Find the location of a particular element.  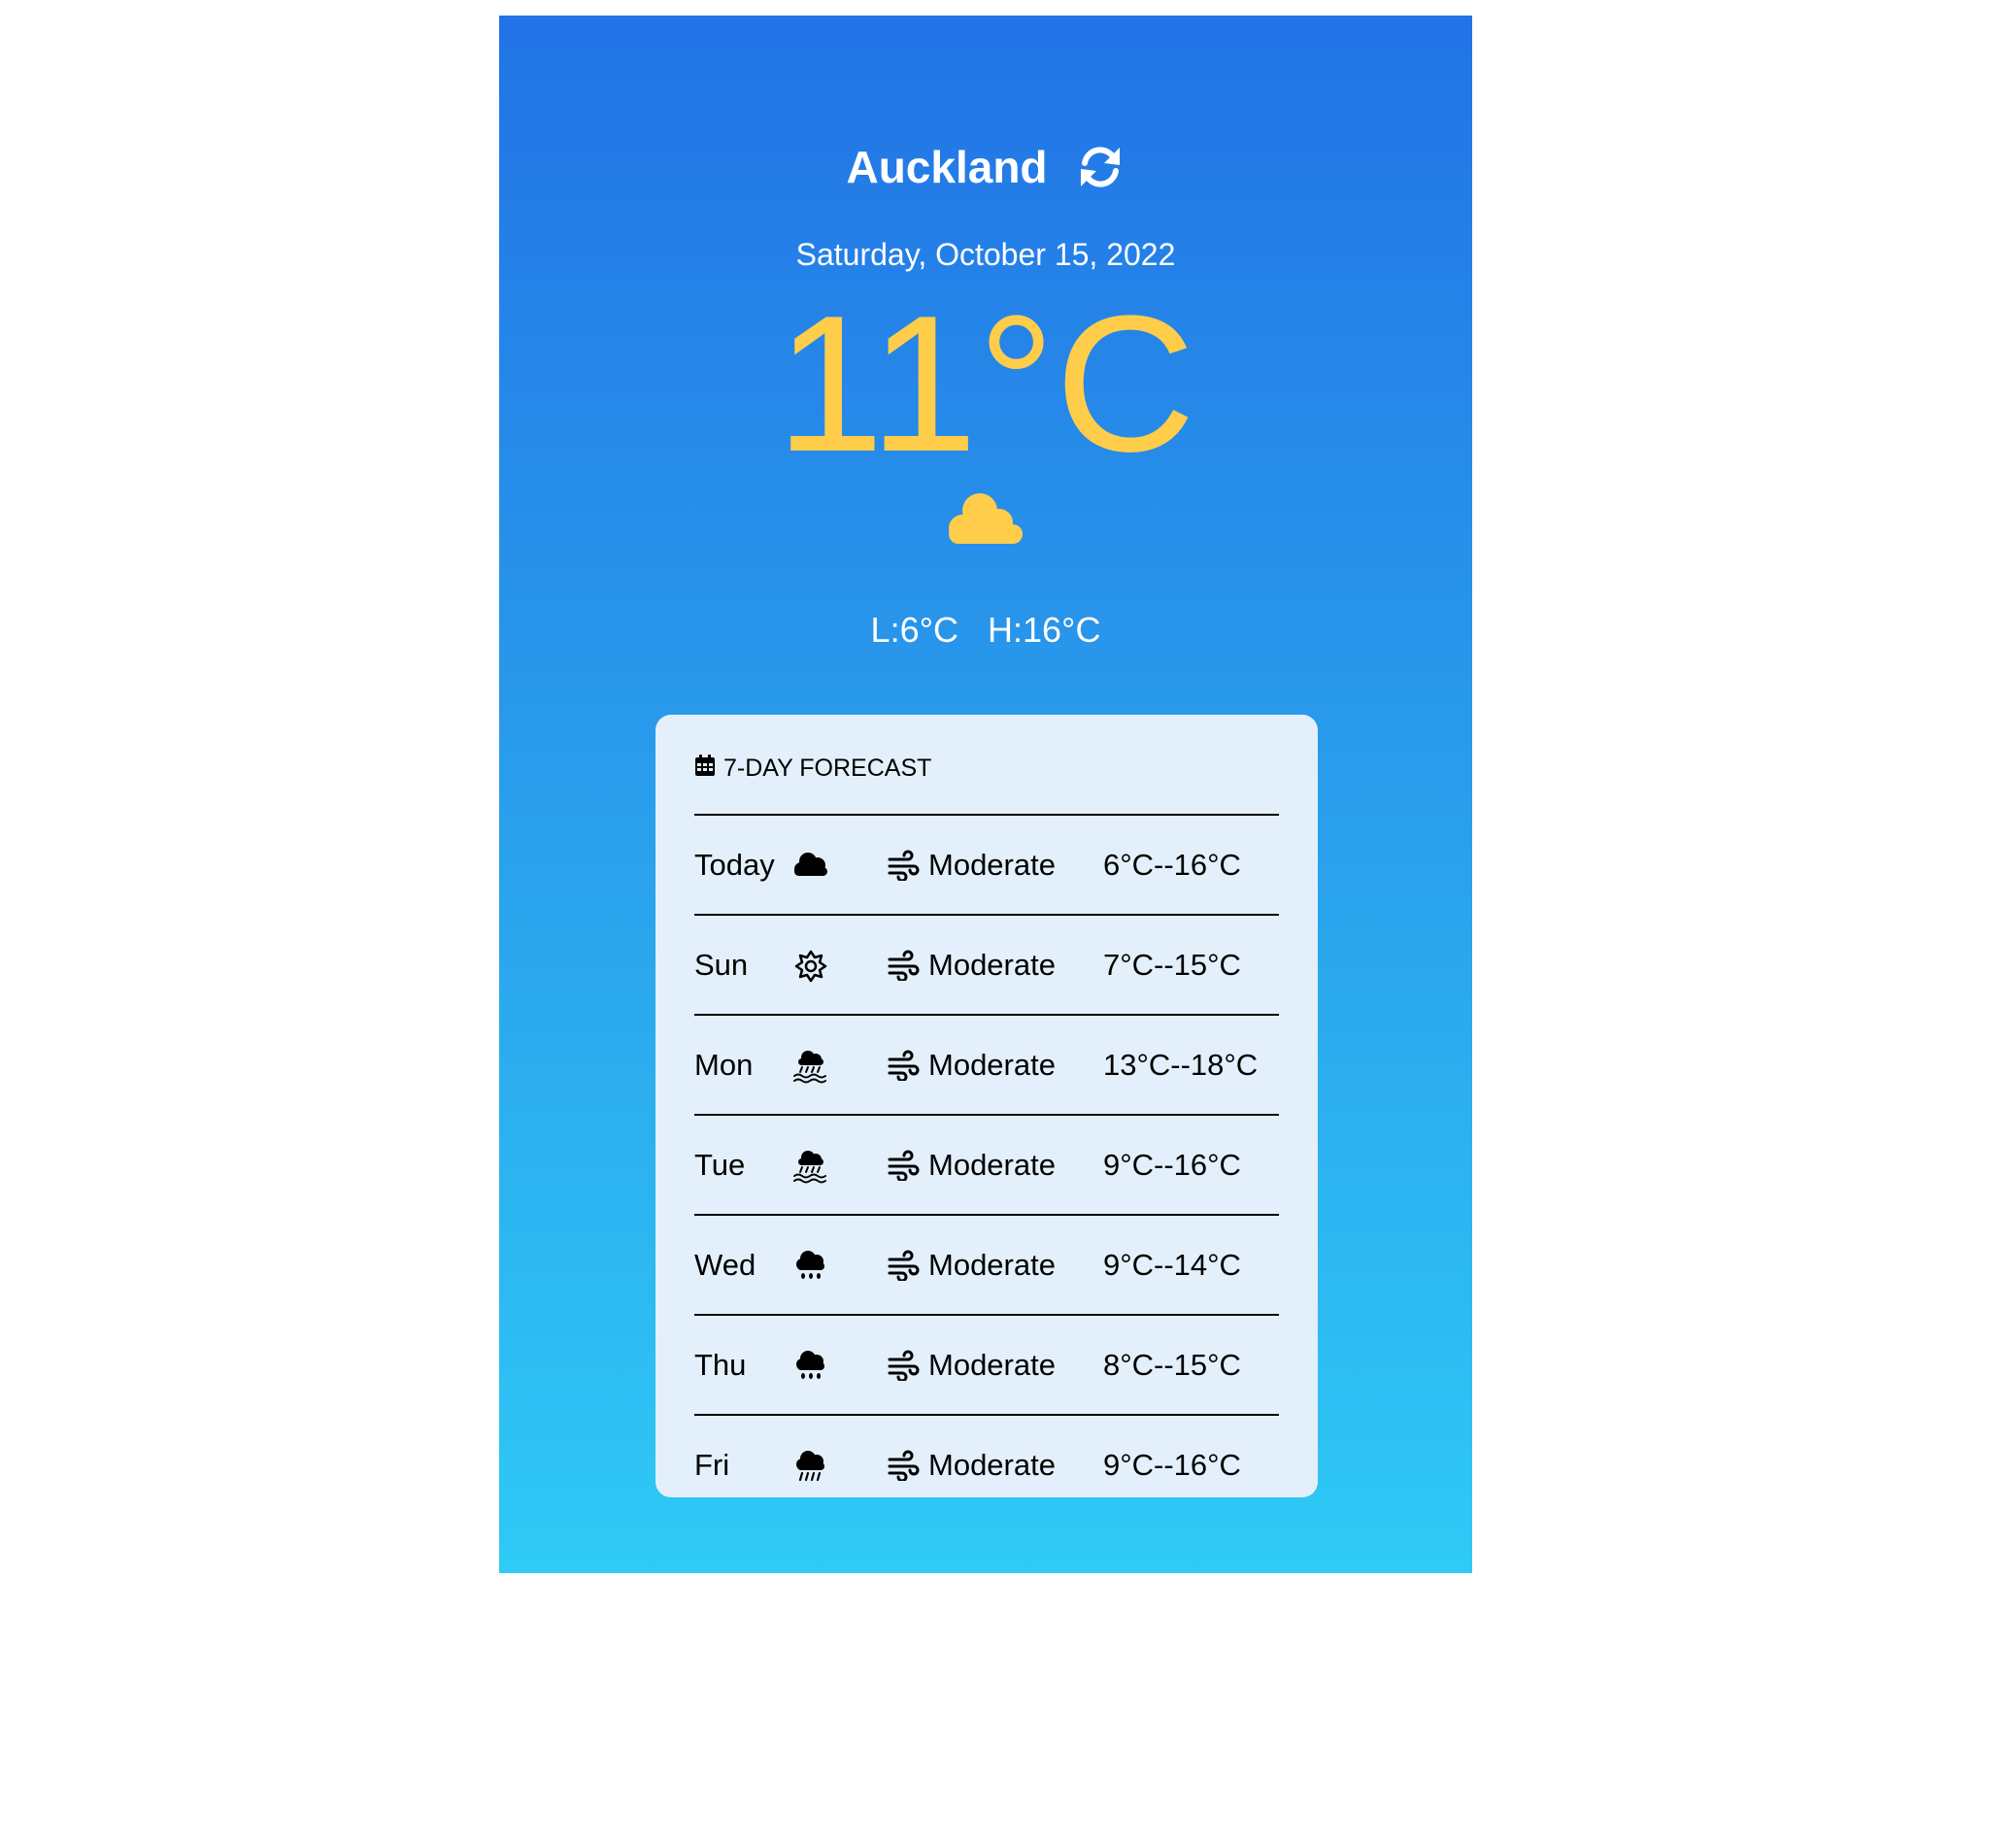

forecast-row: Fri Moderate 9°C--16°C is located at coordinates (986, 1464).